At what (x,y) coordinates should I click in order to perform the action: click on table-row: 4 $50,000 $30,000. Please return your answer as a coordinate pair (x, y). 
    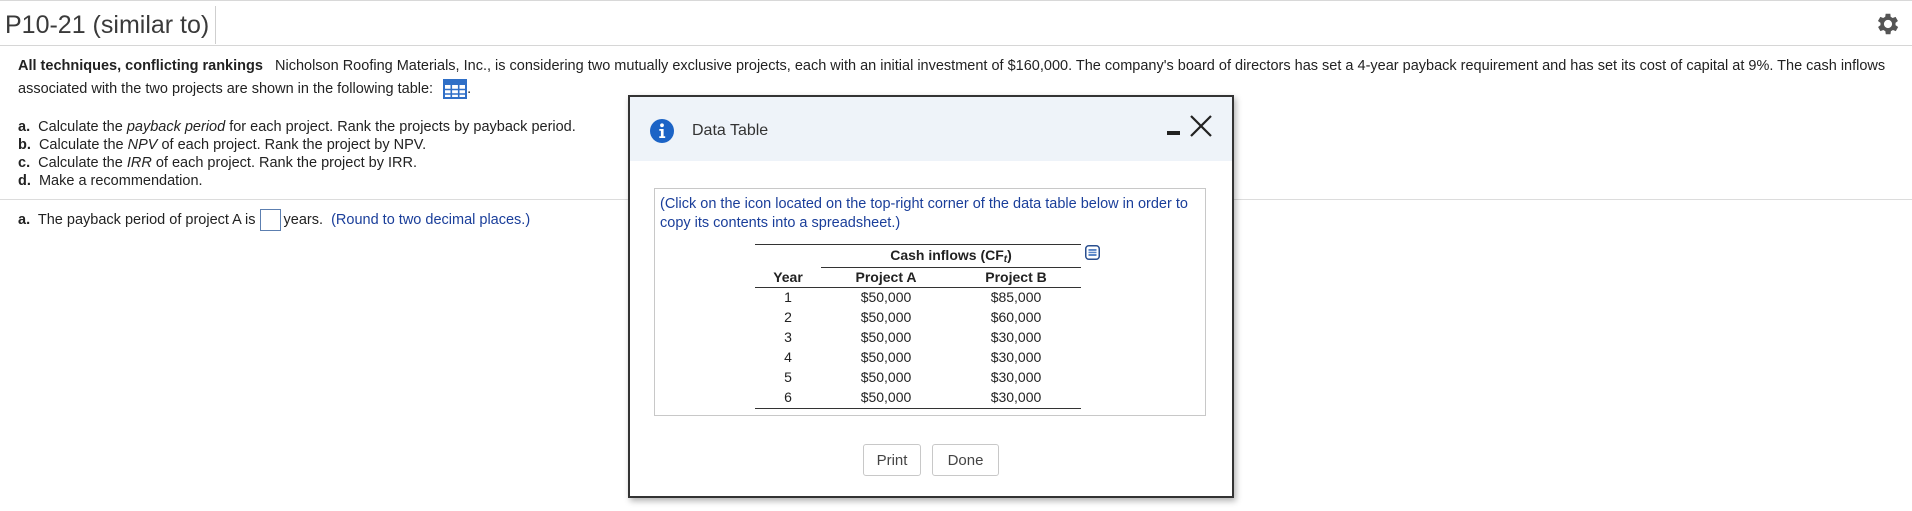
    Looking at the image, I should click on (918, 359).